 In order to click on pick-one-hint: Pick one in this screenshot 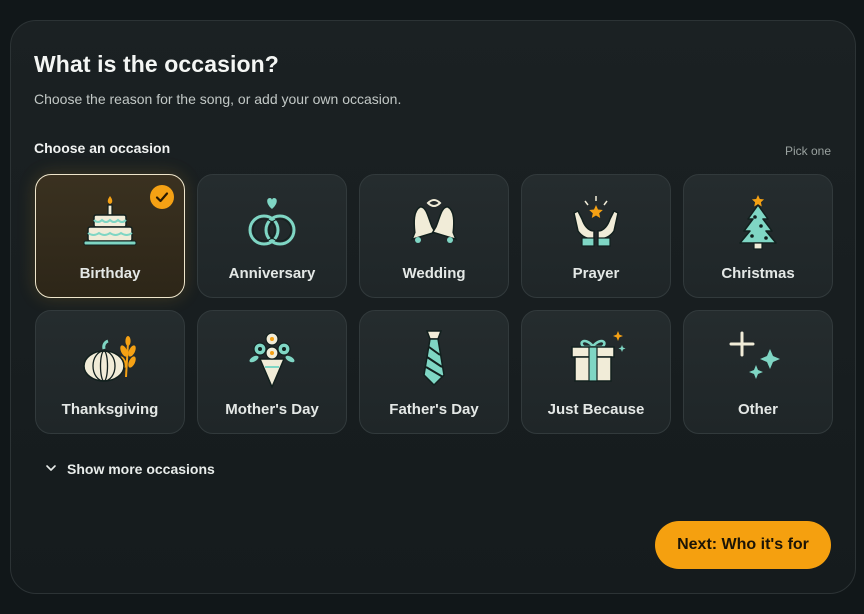, I will do `click(807, 151)`.